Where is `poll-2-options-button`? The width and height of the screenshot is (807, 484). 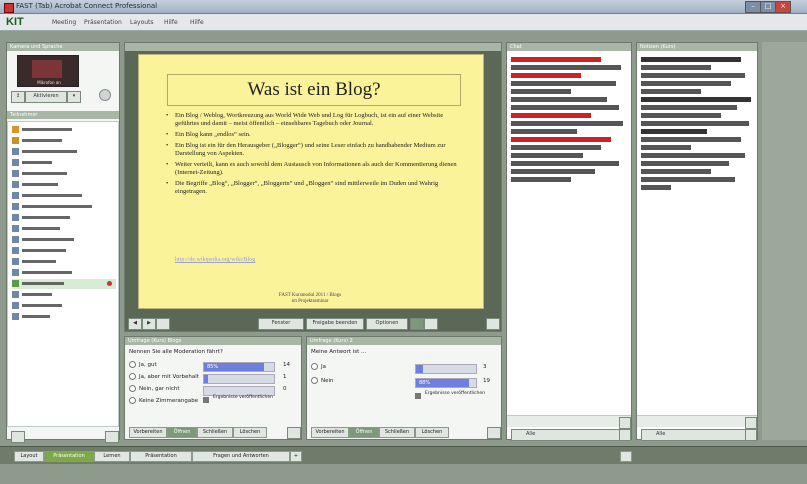
poll-2-options-button is located at coordinates (494, 433).